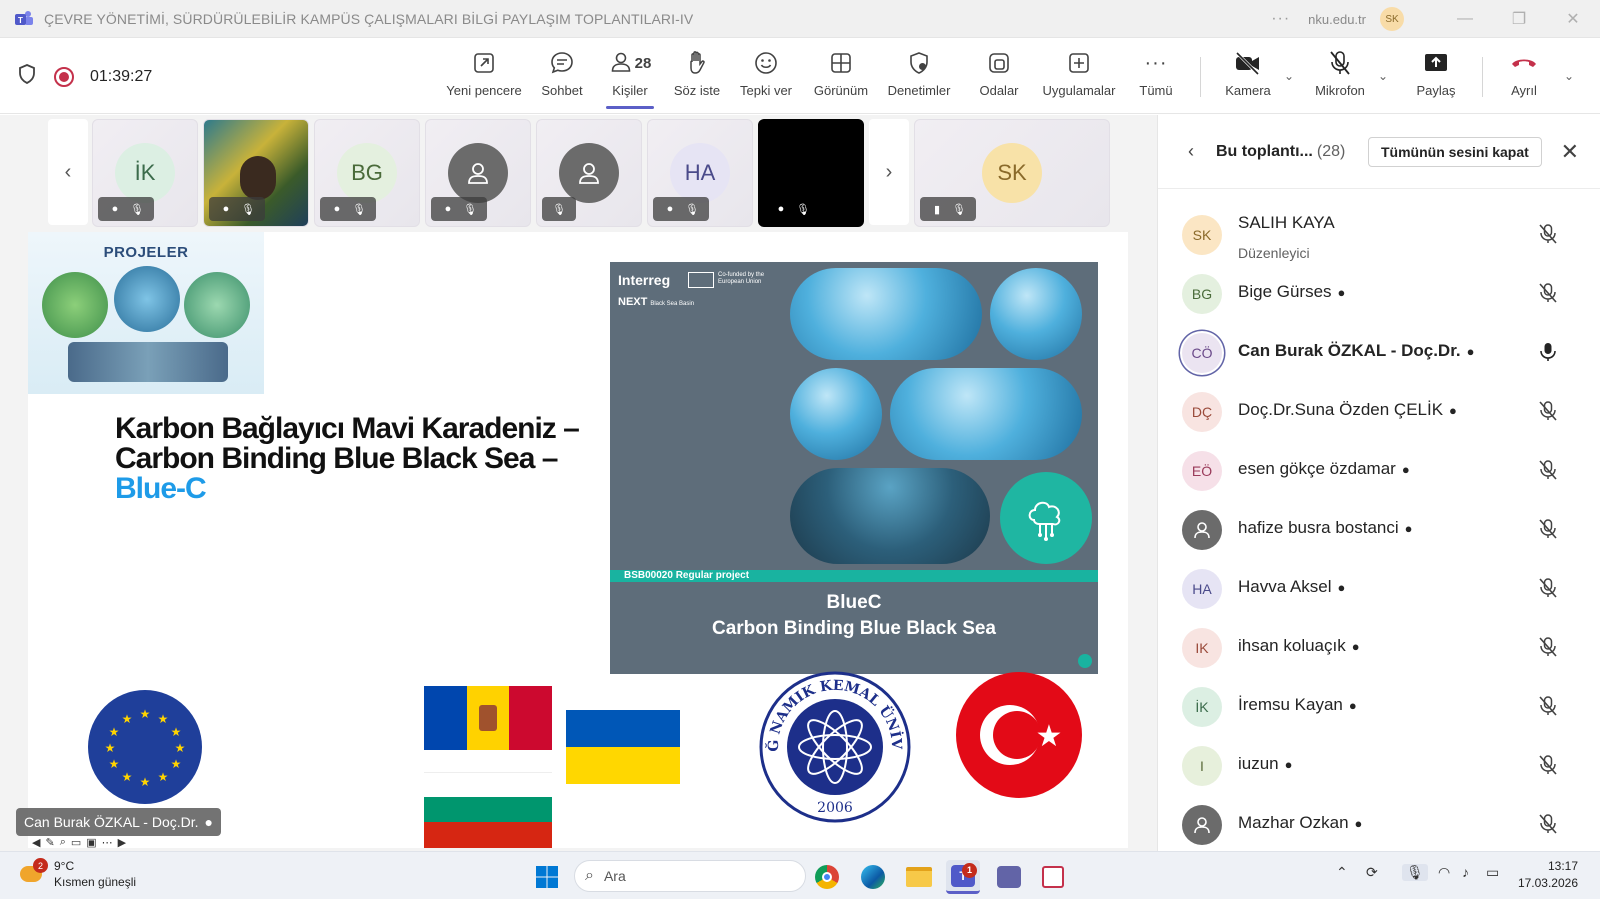  I want to click on presenter-controls: ◀ ✎ ⌕ ▭ ▣ ⋯ ▶, so click(79, 842).